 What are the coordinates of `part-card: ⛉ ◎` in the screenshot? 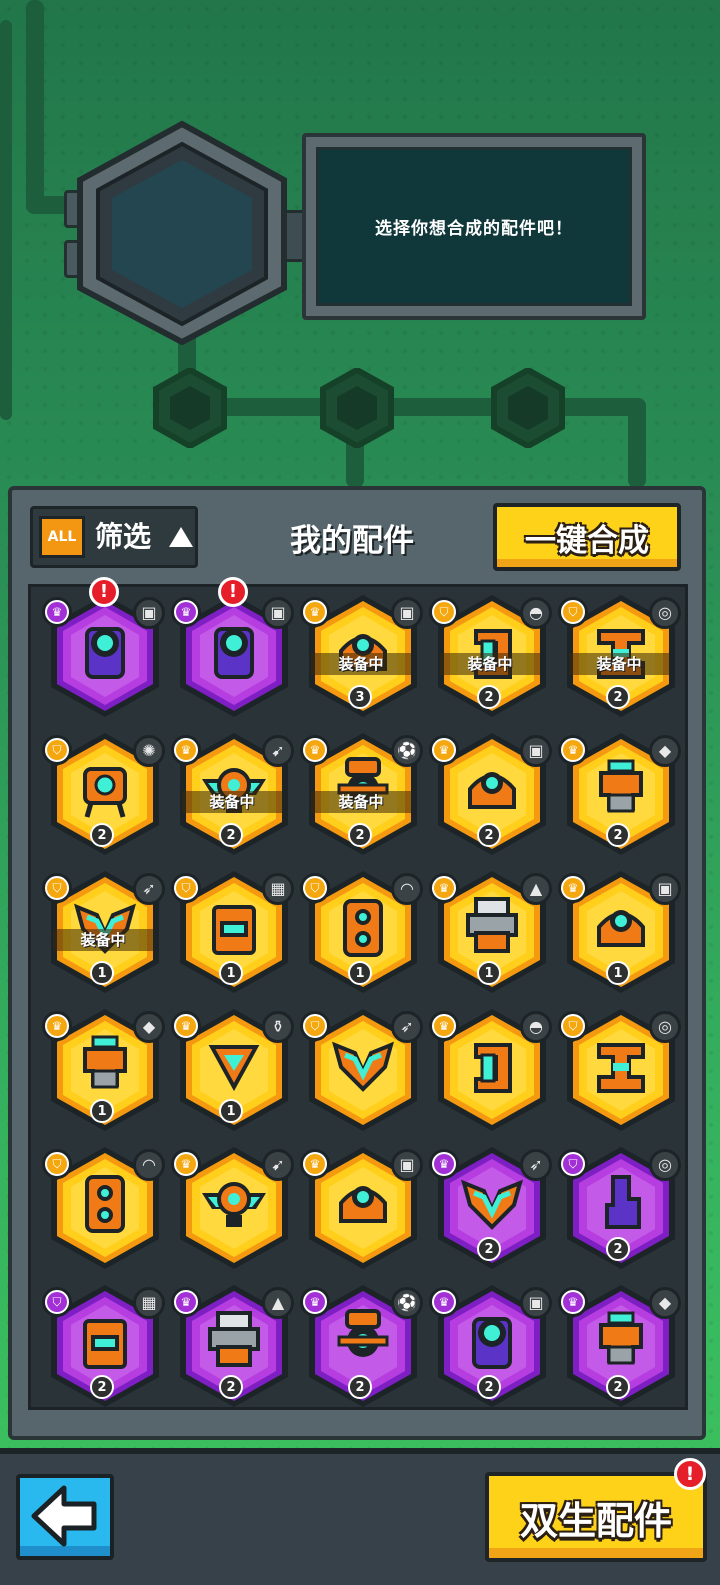 It's located at (620, 1072).